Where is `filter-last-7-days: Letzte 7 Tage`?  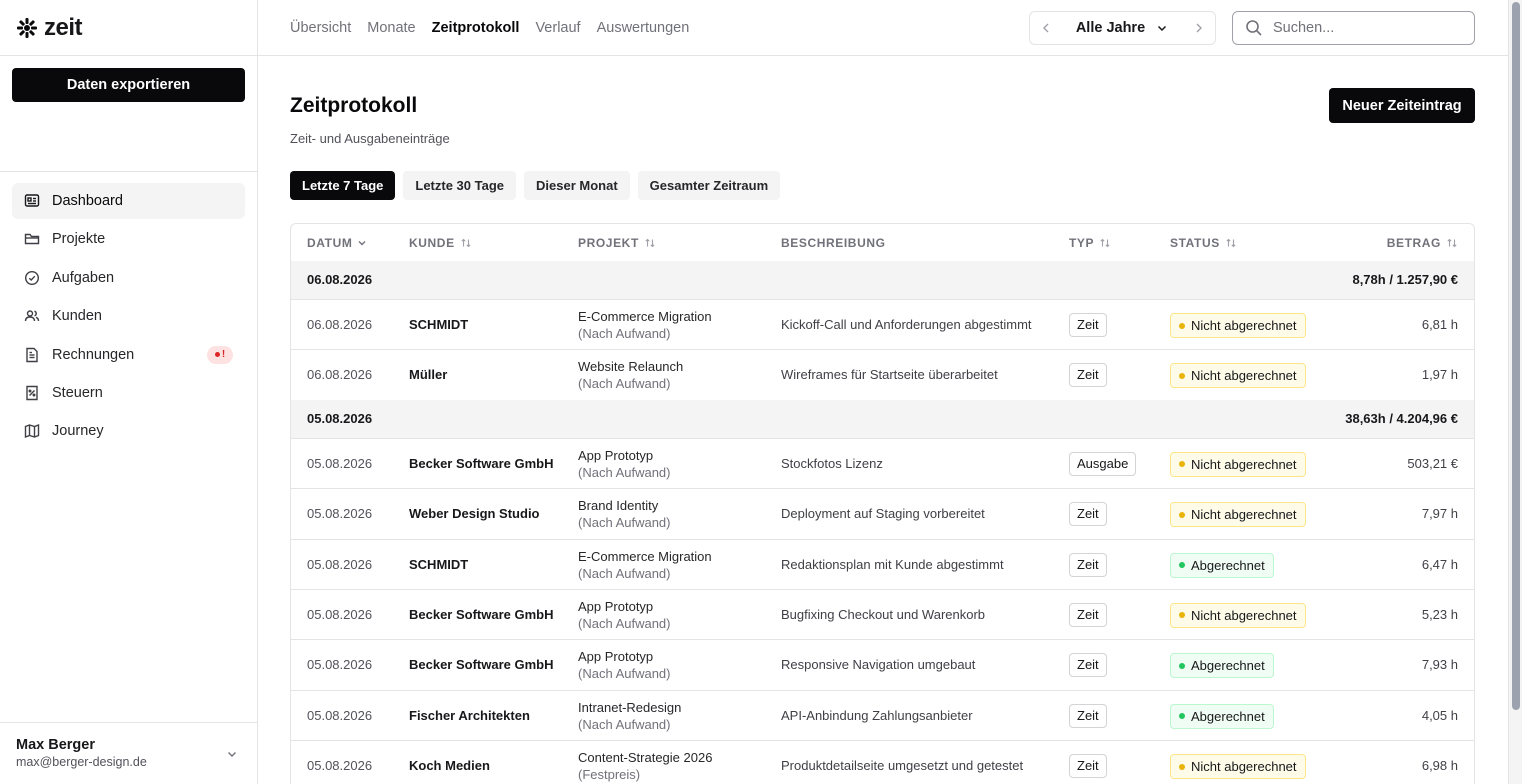
filter-last-7-days: Letzte 7 Tage is located at coordinates (343, 185).